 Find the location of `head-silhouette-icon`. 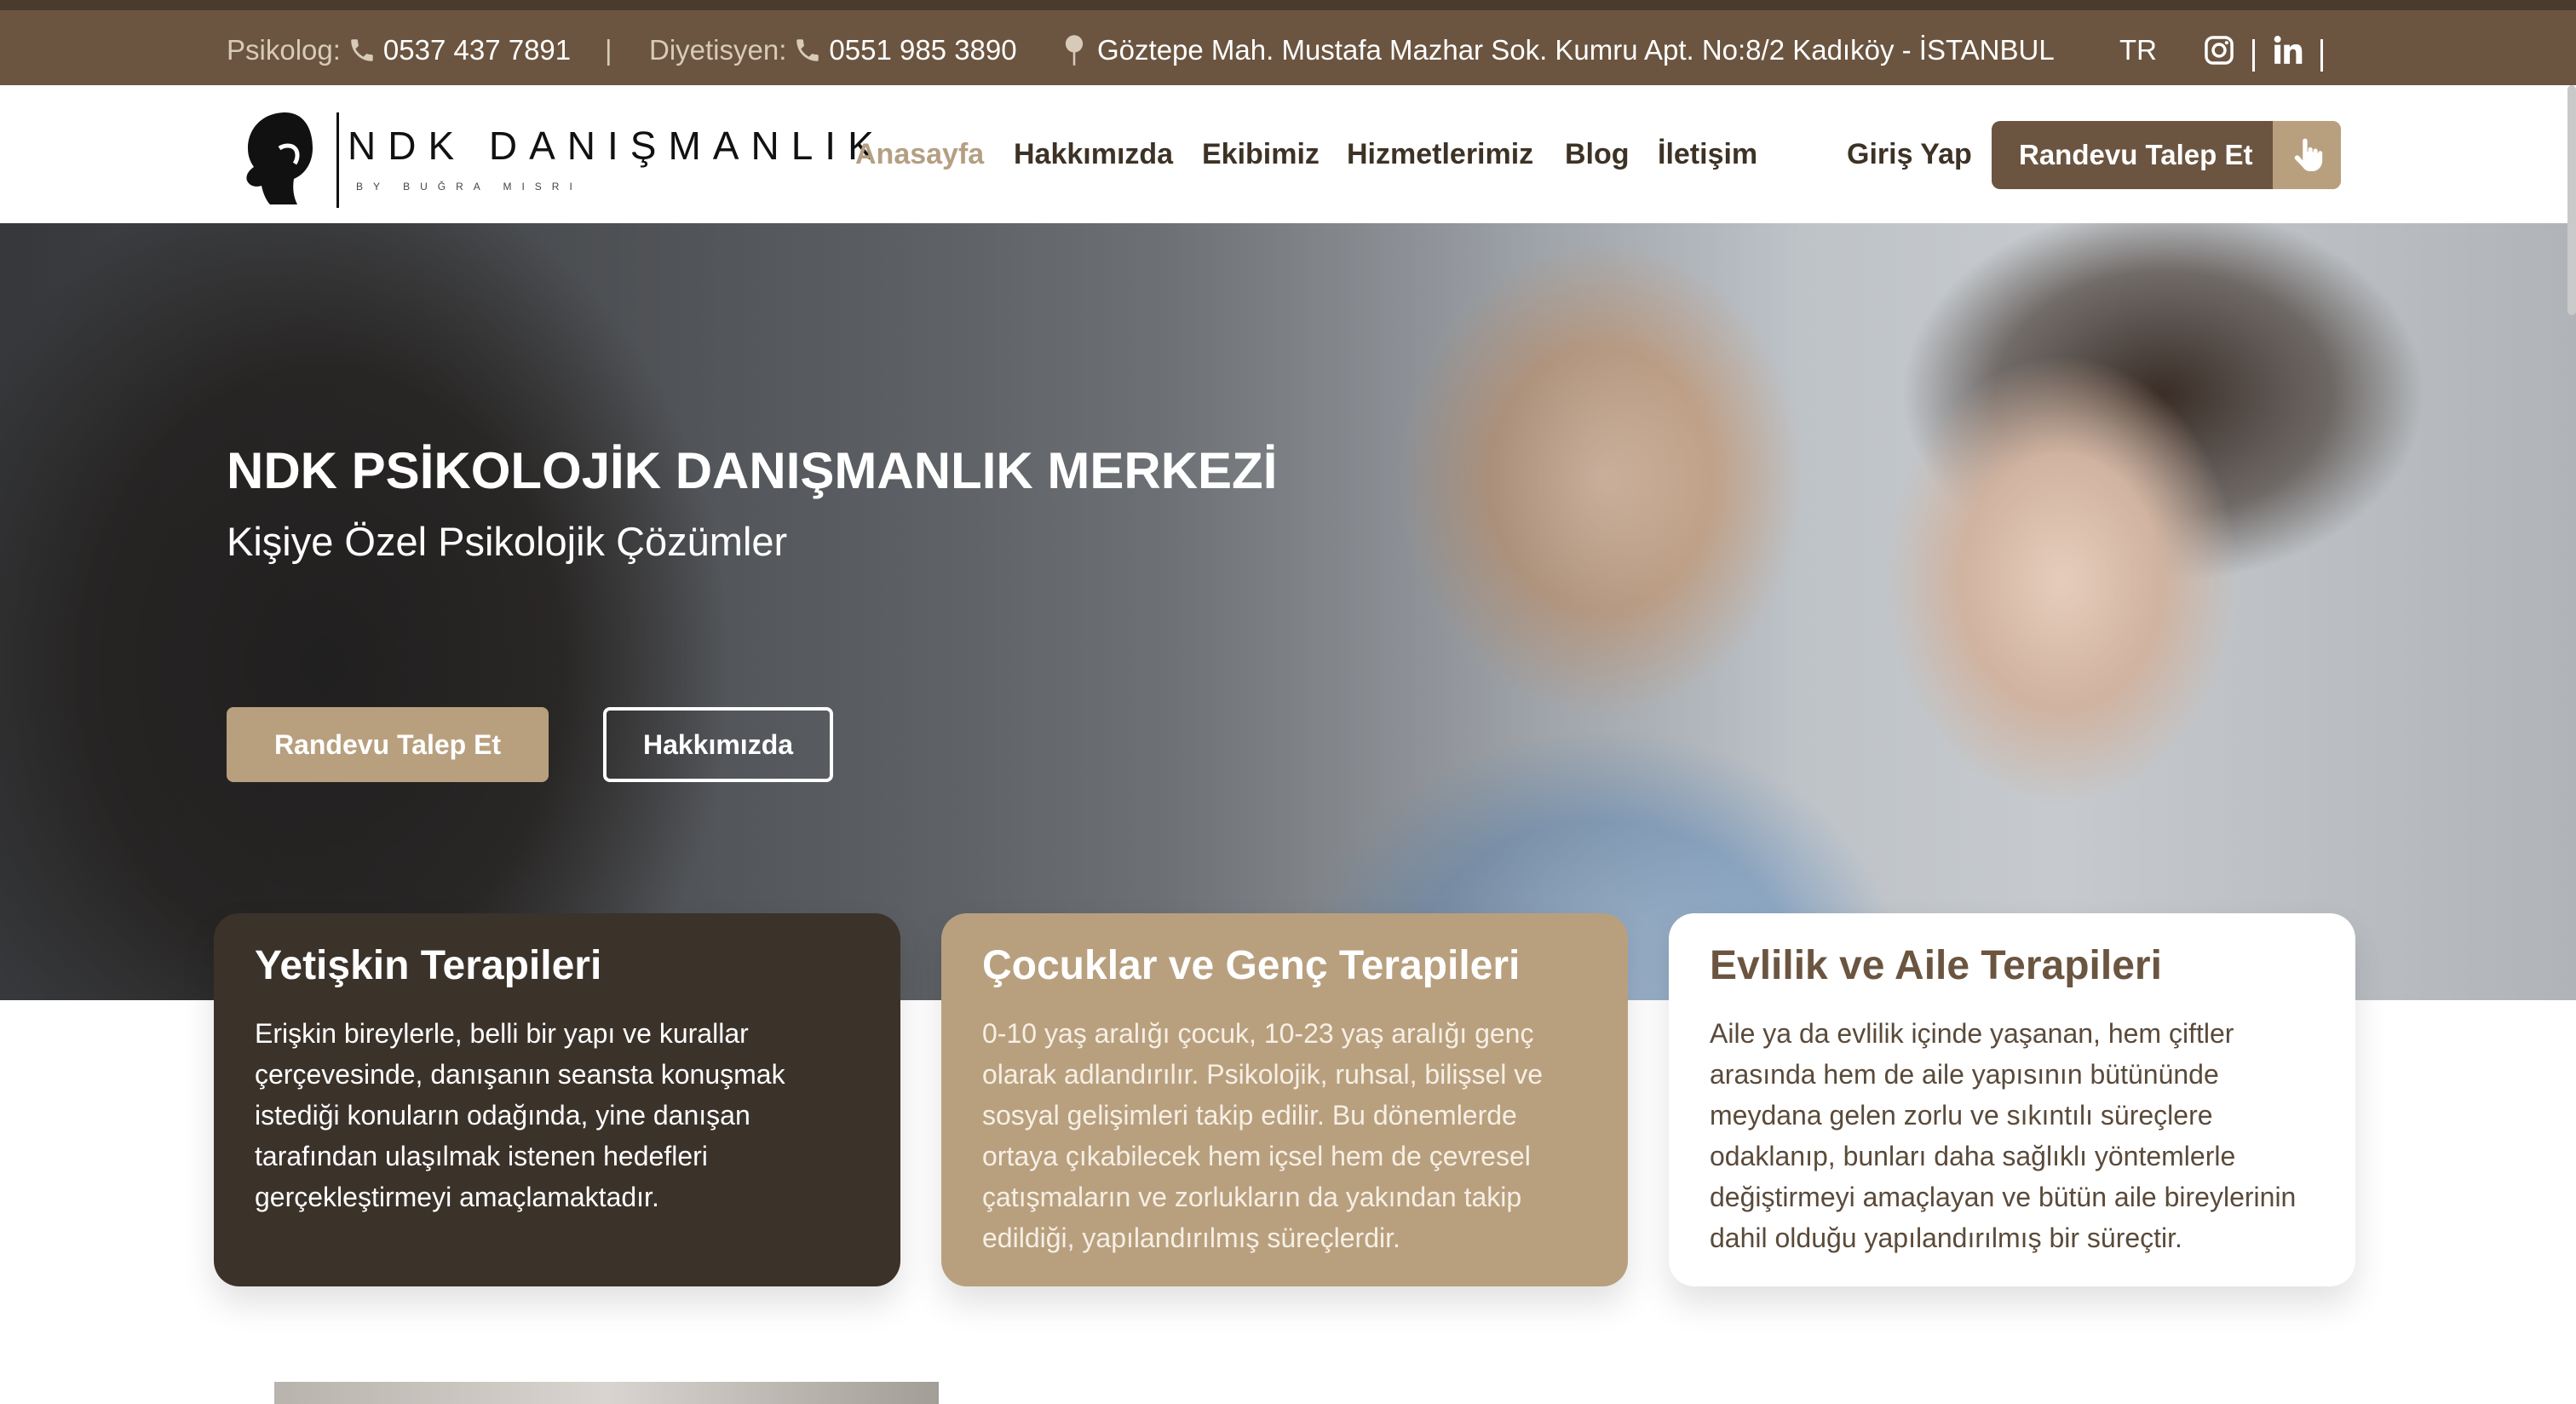

head-silhouette-icon is located at coordinates (279, 158).